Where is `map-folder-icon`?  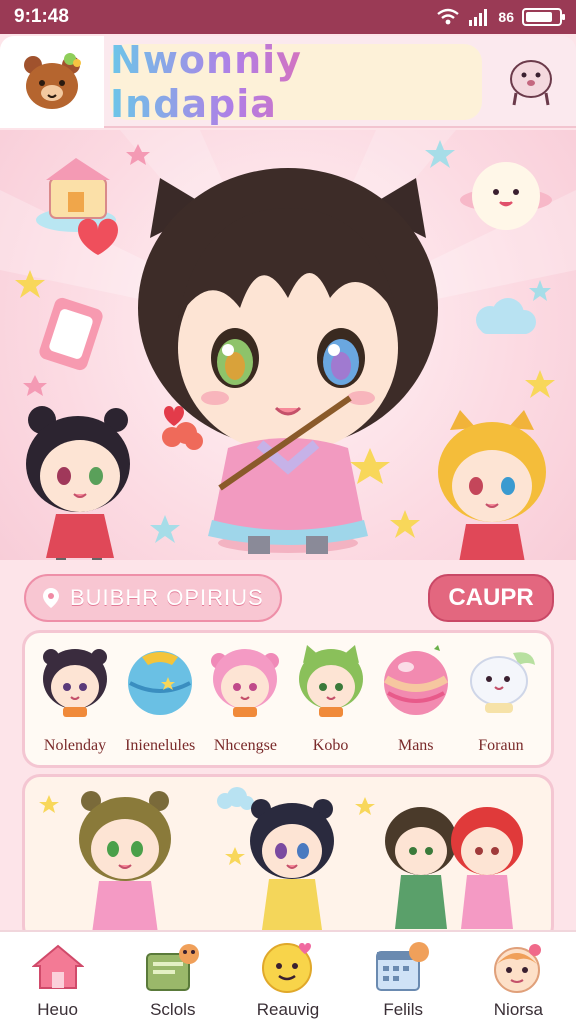 map-folder-icon is located at coordinates (173, 967).